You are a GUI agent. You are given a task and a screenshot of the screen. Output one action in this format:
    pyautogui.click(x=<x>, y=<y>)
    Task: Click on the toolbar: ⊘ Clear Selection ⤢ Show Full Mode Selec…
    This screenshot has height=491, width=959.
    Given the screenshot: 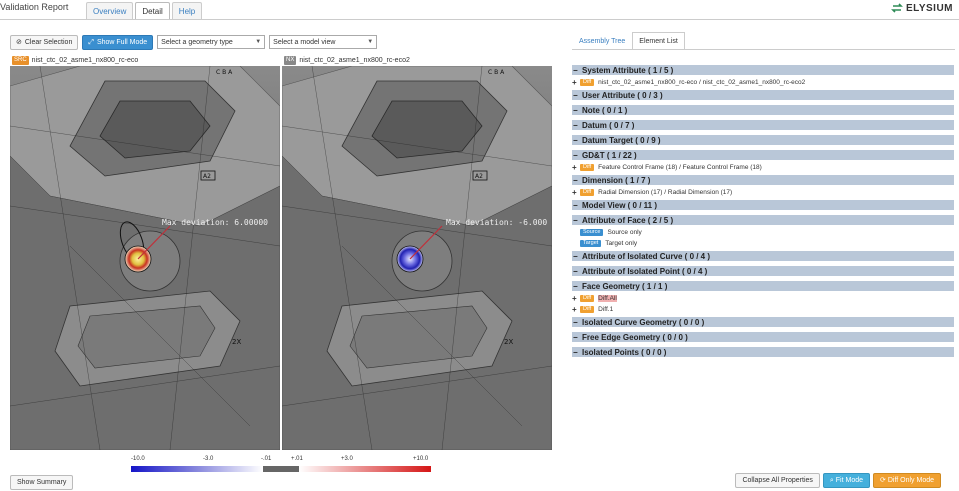 What is the action you would take?
    pyautogui.click(x=194, y=42)
    